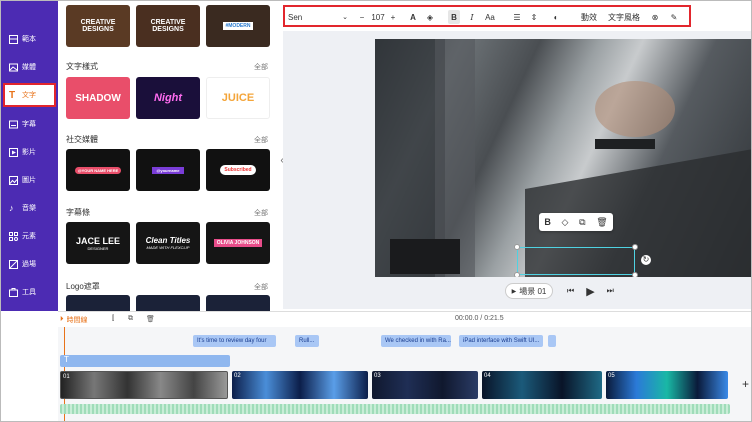 This screenshot has height=422, width=752. I want to click on sidebar-item-subtitle: 字幕, so click(30, 124).